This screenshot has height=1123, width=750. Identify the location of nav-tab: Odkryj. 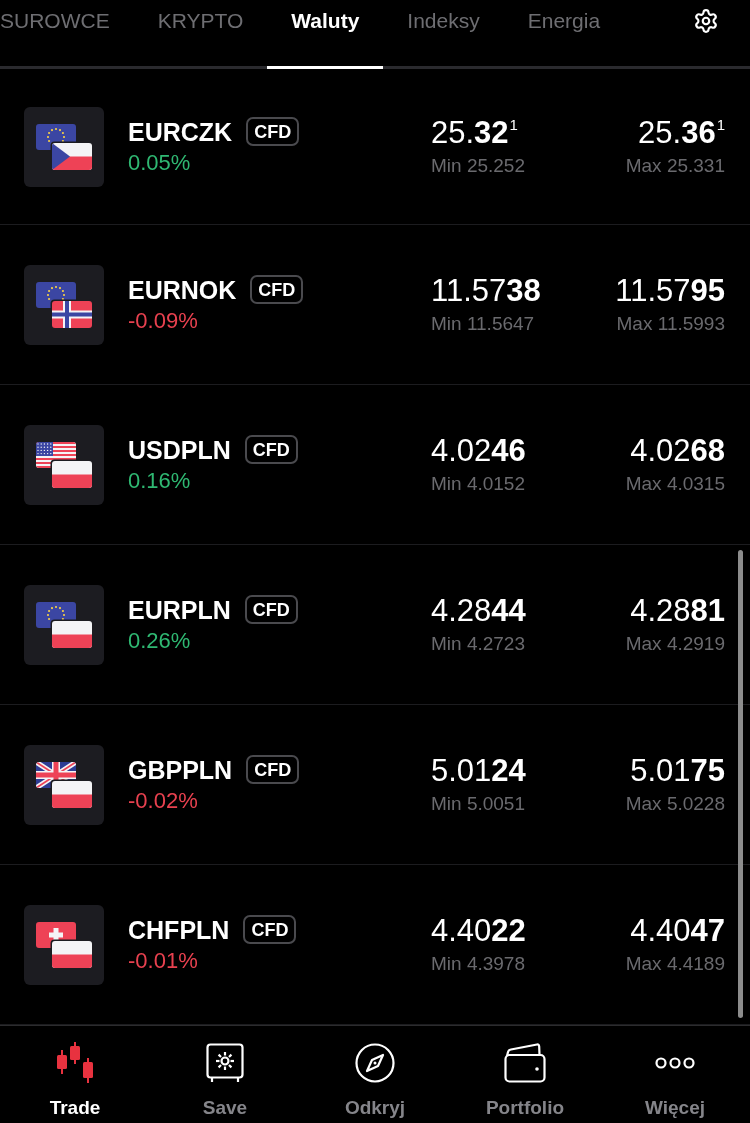
(375, 1074).